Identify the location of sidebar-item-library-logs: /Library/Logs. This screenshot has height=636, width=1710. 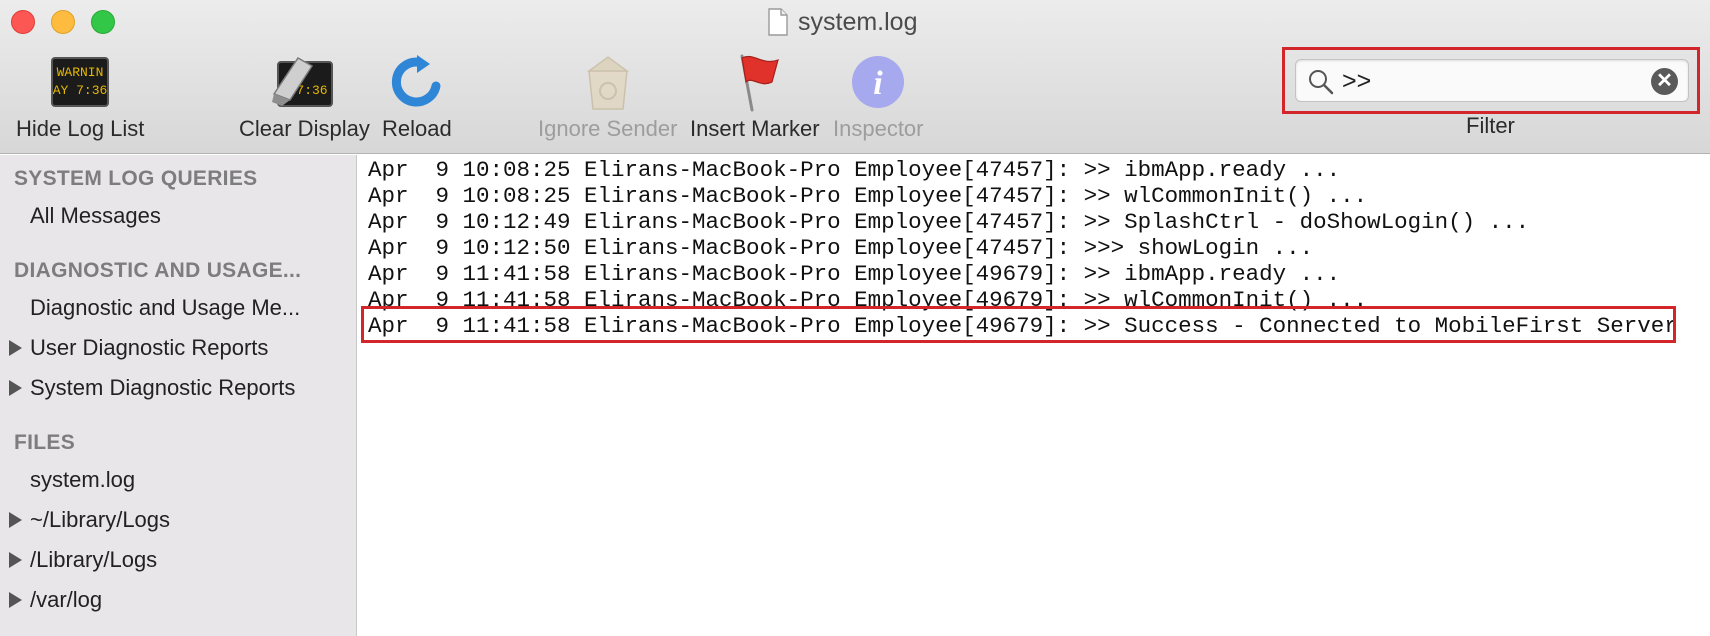
(93, 560).